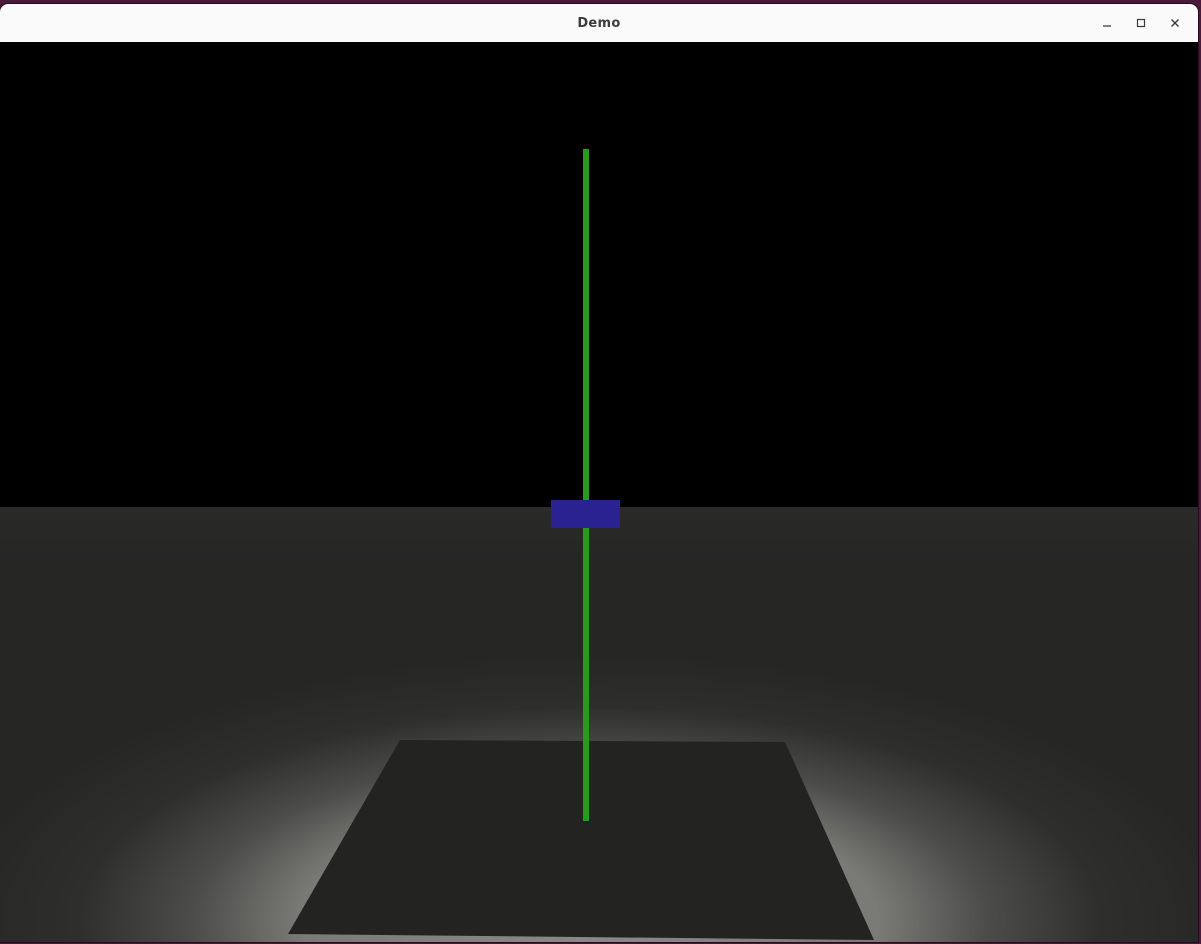  Describe the element at coordinates (586, 485) in the screenshot. I see `pole` at that location.